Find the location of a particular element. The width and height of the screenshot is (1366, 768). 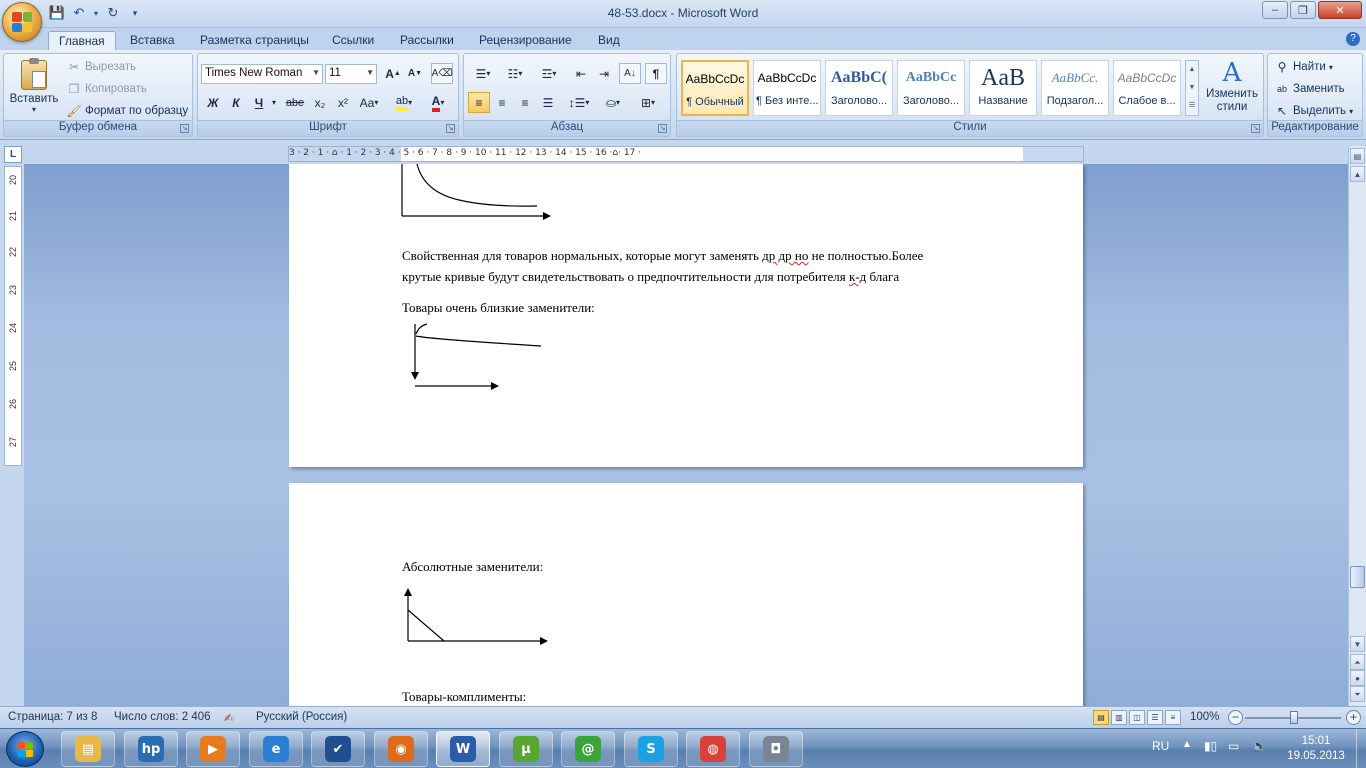

tab-insert: Вставка is located at coordinates (152, 40).